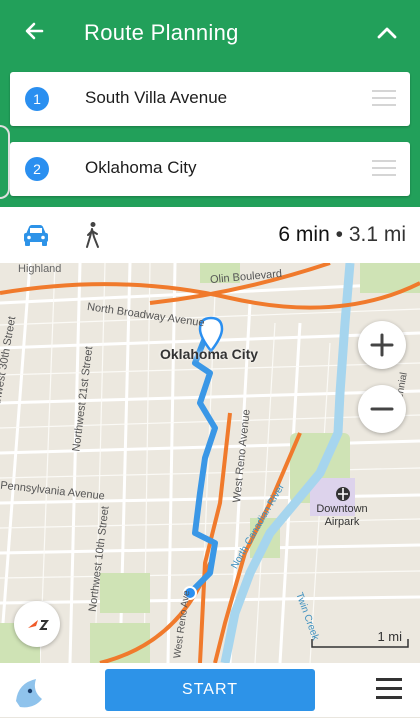 This screenshot has height=718, width=420. I want to click on start-location-field: 1 South Villa Avenue, so click(210, 99).